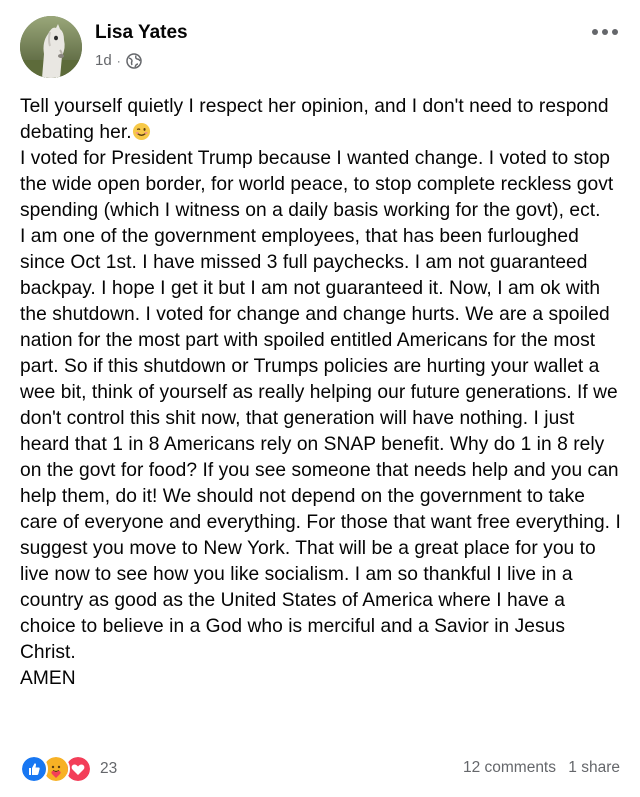 The width and height of the screenshot is (640, 797). Describe the element at coordinates (103, 60) in the screenshot. I see `post-timestamp: 1d` at that location.